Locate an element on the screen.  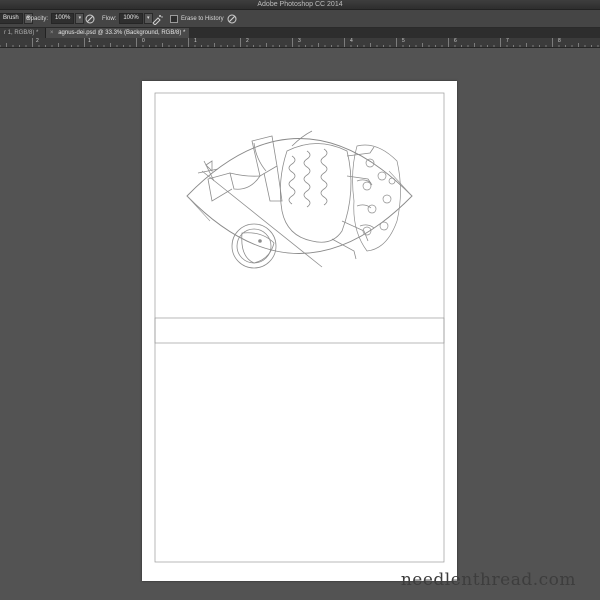
opacity-label: Opacity: is located at coordinates (37, 18).